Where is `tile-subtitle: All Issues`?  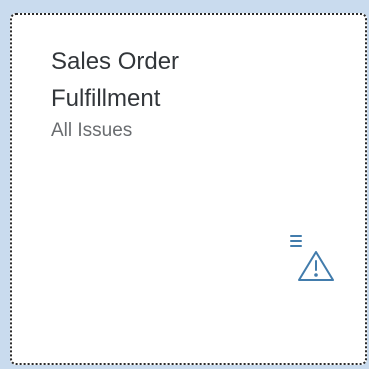 tile-subtitle: All Issues is located at coordinates (92, 131).